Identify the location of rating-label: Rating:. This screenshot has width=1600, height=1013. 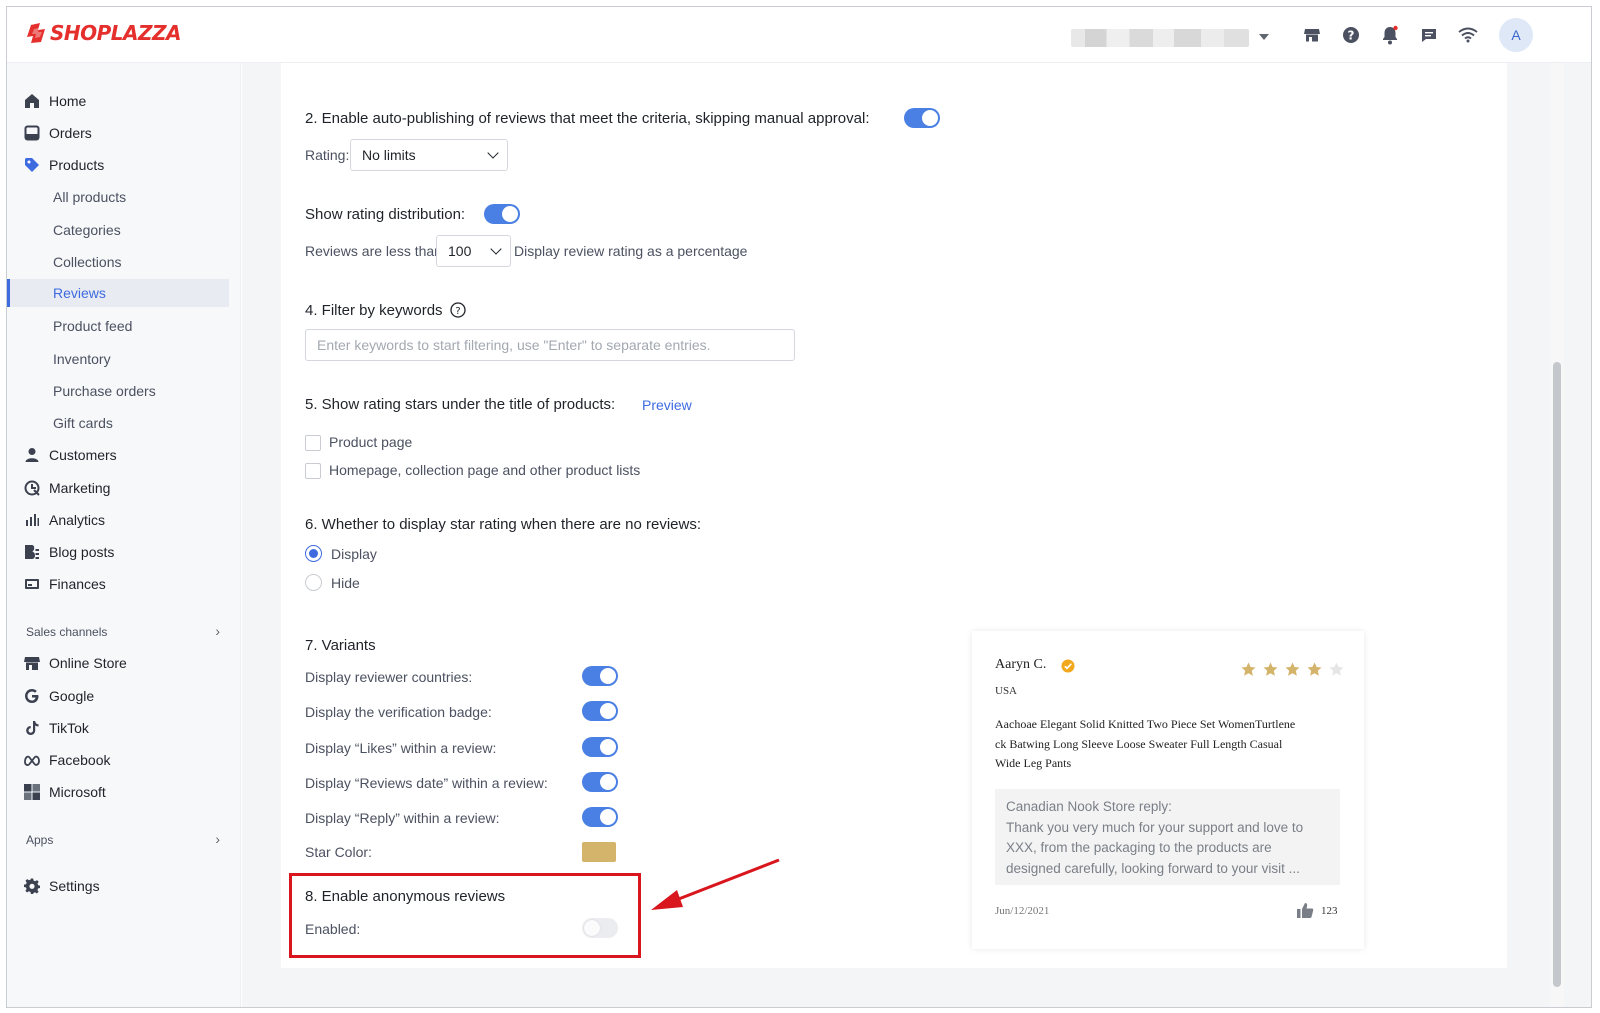
(327, 155).